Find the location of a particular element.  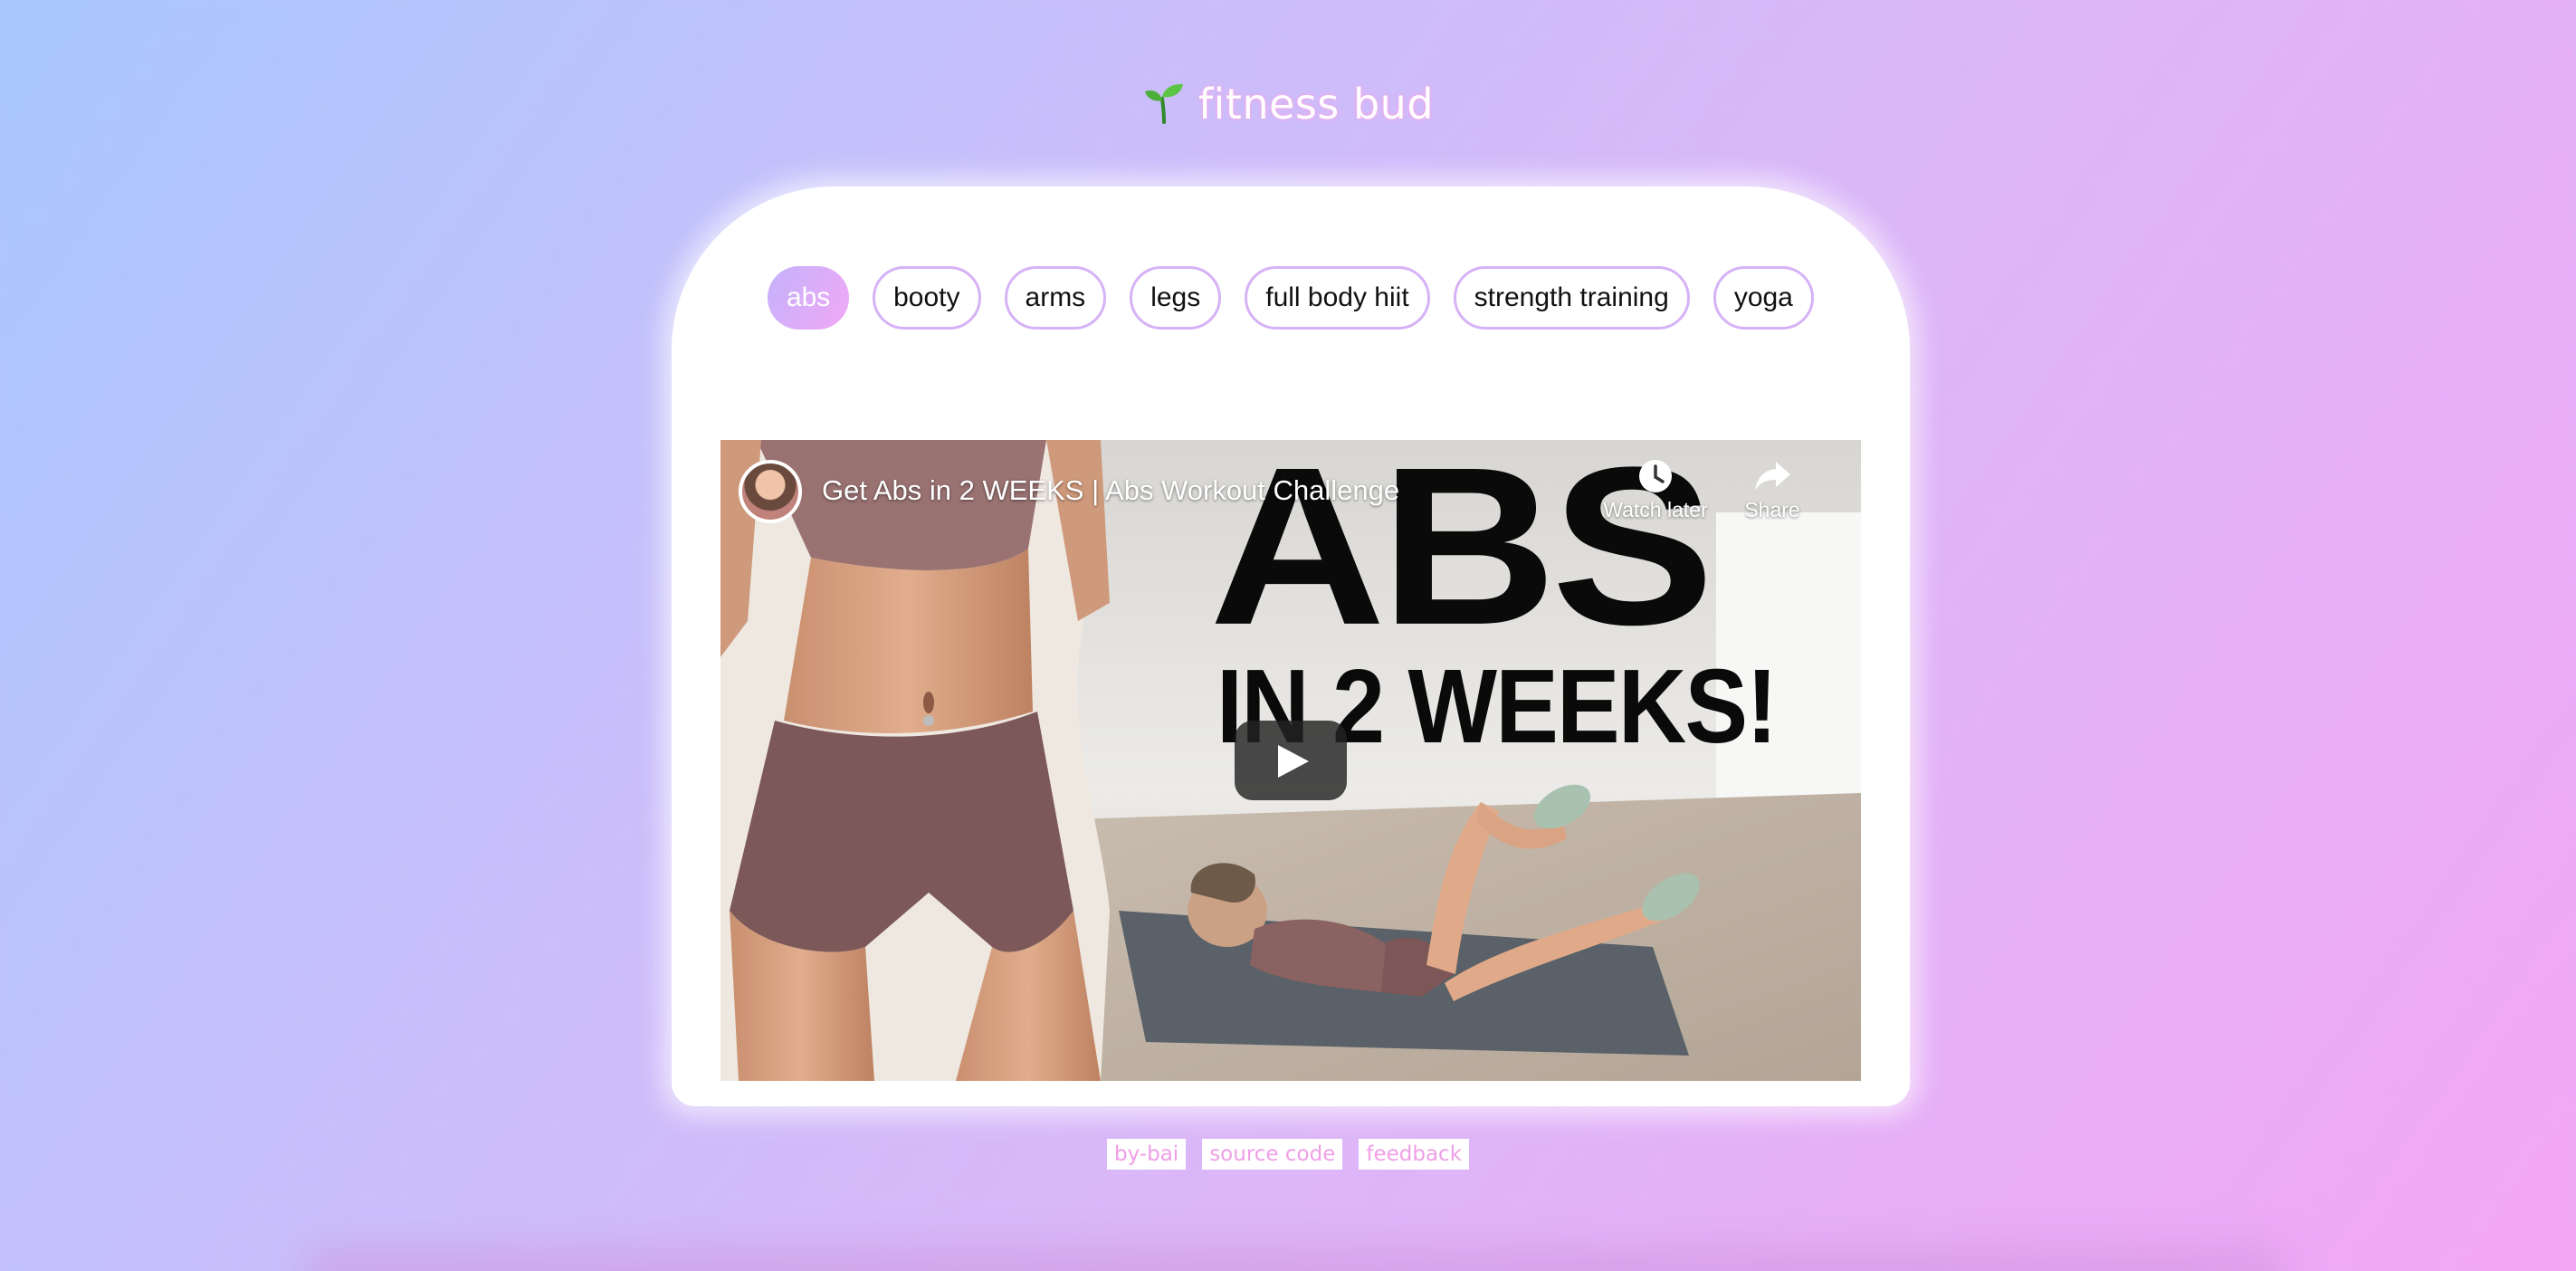

tab-booty: booty is located at coordinates (927, 298).